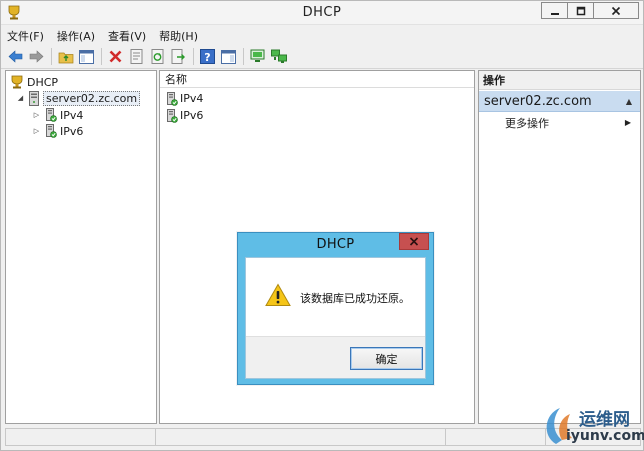 The image size is (644, 451). Describe the element at coordinates (627, 122) in the screenshot. I see `submenu-arrow-icon: ▶` at that location.